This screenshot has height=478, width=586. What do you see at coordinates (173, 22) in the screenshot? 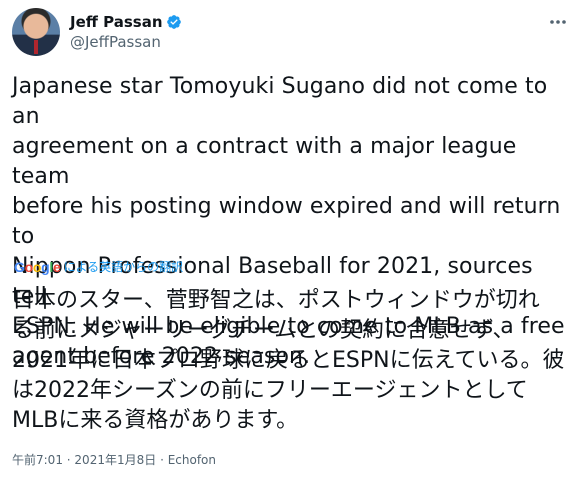
I see `verified-badge-icon` at bounding box center [173, 22].